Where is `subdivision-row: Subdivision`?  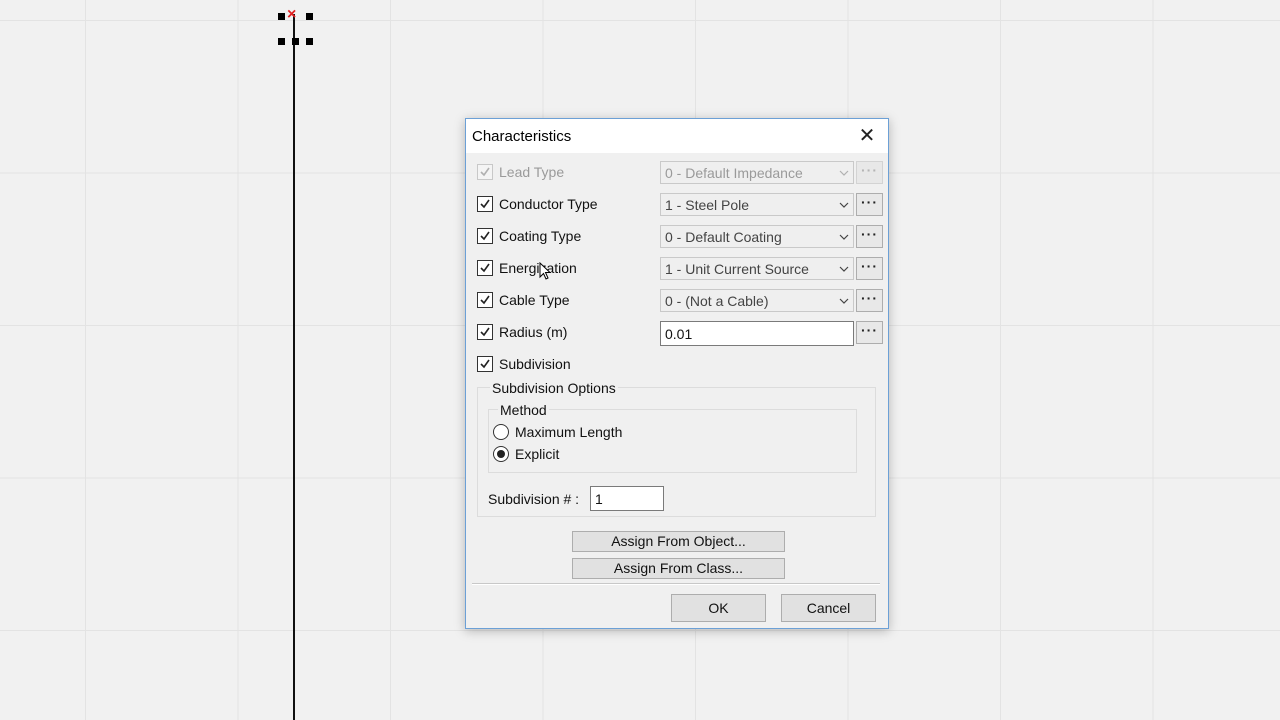 subdivision-row: Subdivision is located at coordinates (679, 365).